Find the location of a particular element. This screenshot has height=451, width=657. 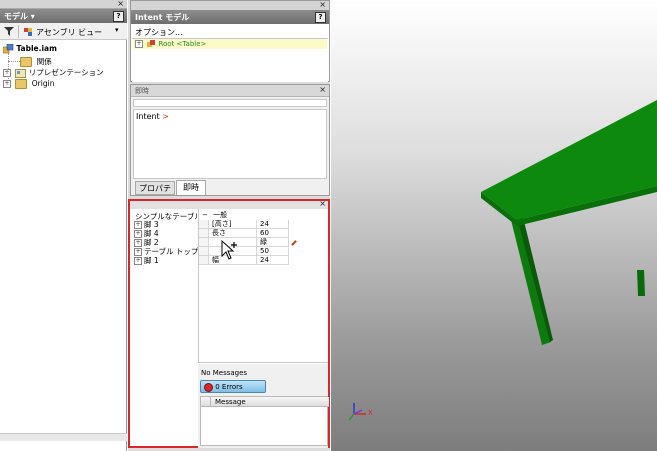

prompt-text: Intent is located at coordinates (148, 116).